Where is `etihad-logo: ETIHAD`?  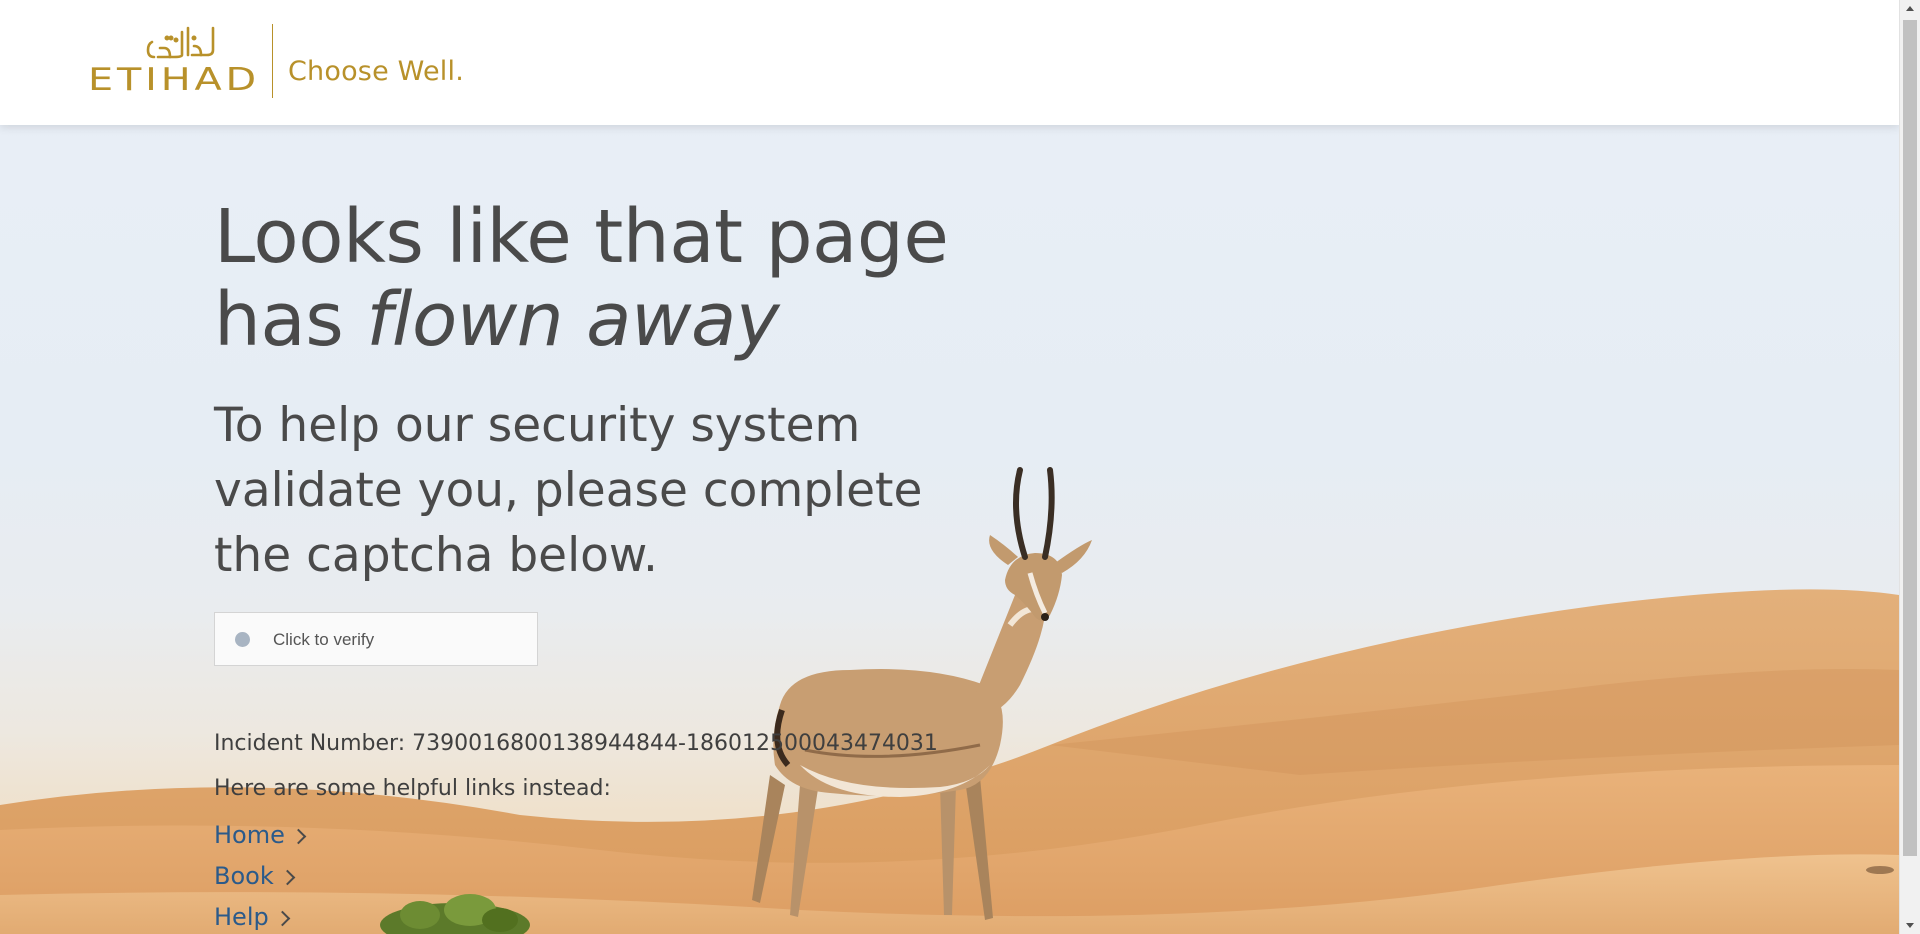
etihad-logo: ETIHAD is located at coordinates (174, 57).